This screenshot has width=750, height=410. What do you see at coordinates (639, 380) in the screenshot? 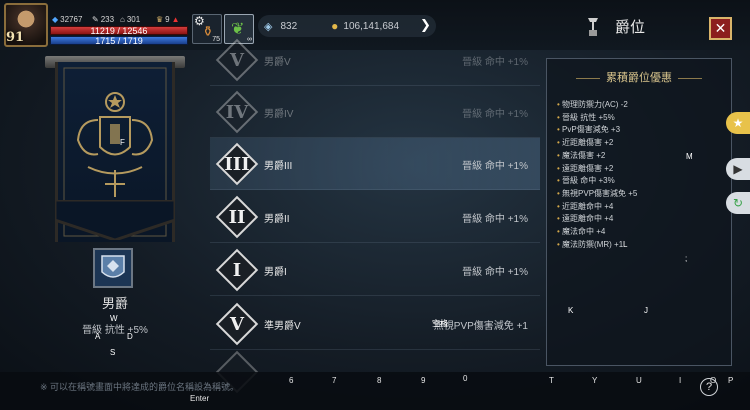
I see `hotkey-label: U` at bounding box center [639, 380].